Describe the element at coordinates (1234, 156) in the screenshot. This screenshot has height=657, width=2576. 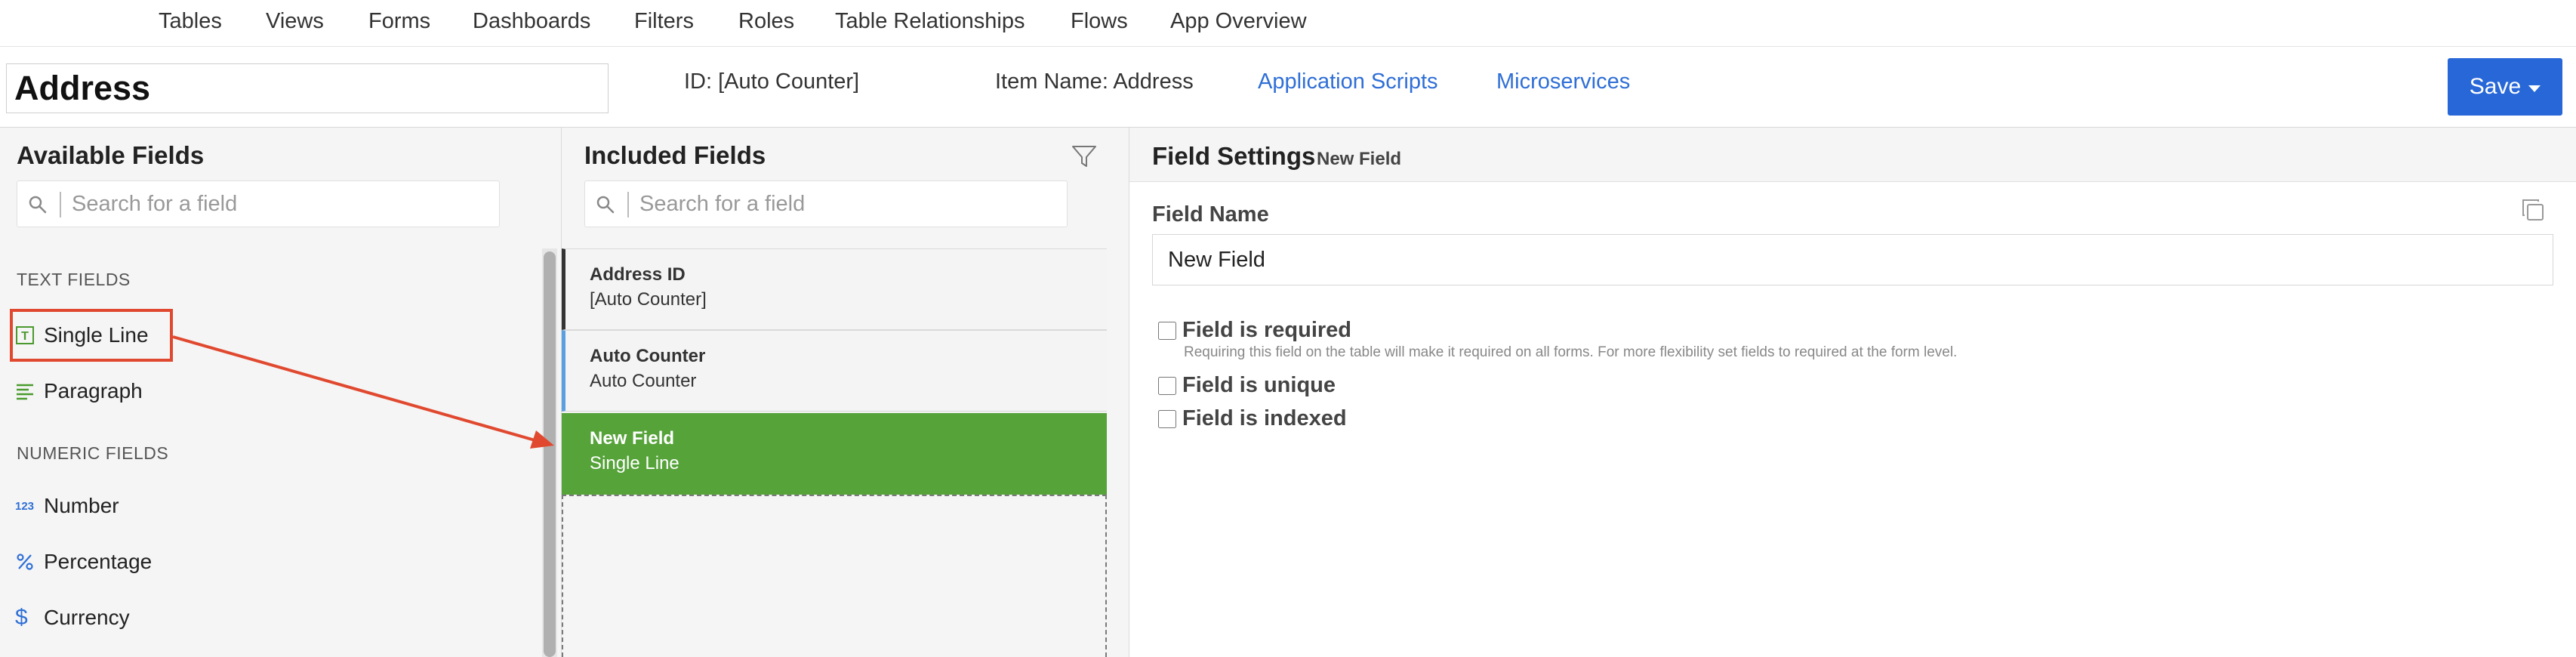
I see `field-settings-title: Field Settings` at that location.